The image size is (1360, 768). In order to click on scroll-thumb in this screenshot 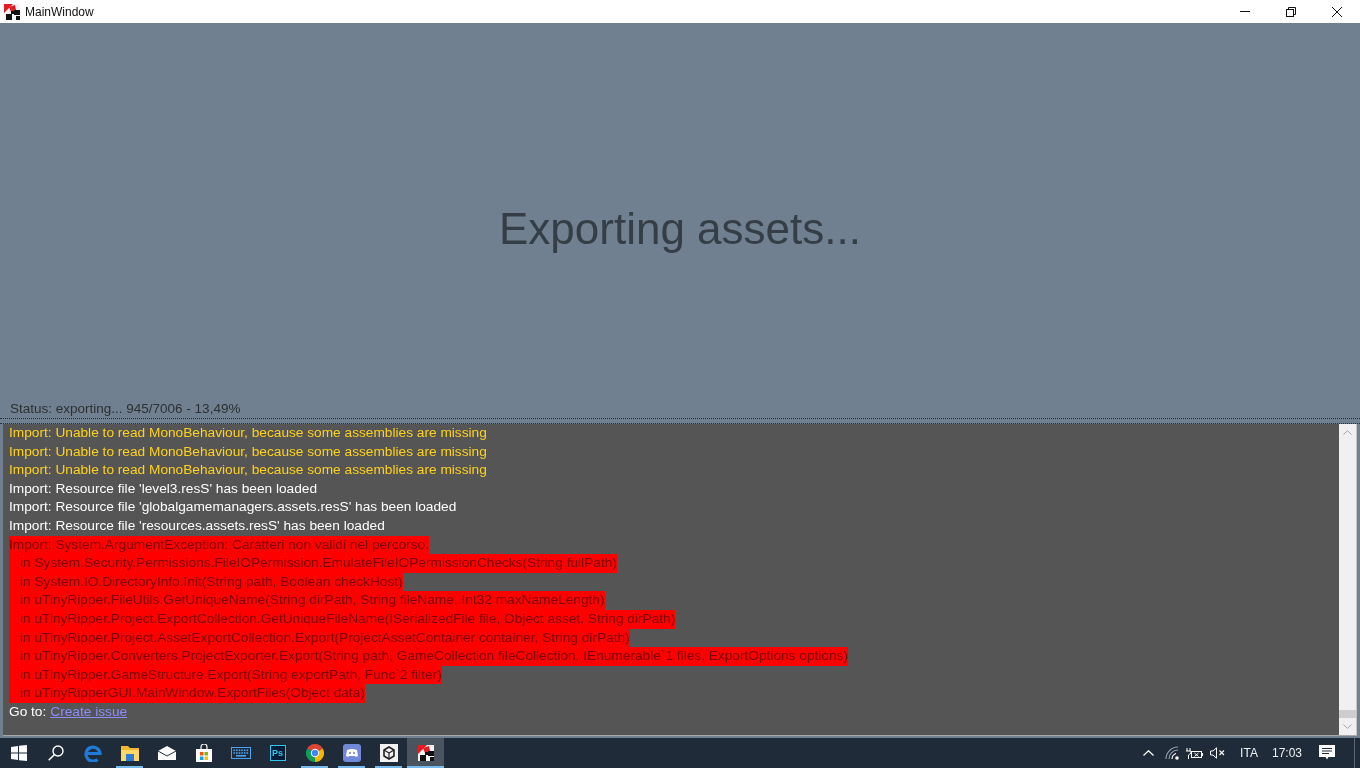, I will do `click(1347, 714)`.